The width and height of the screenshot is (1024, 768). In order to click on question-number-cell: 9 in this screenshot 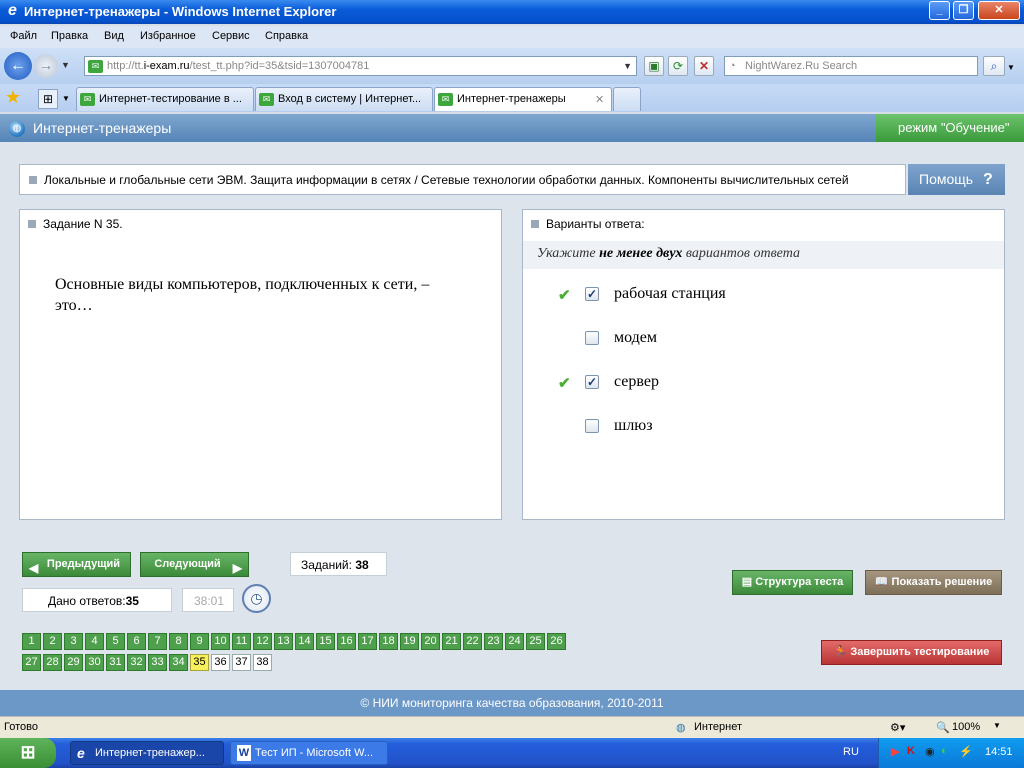, I will do `click(199, 641)`.